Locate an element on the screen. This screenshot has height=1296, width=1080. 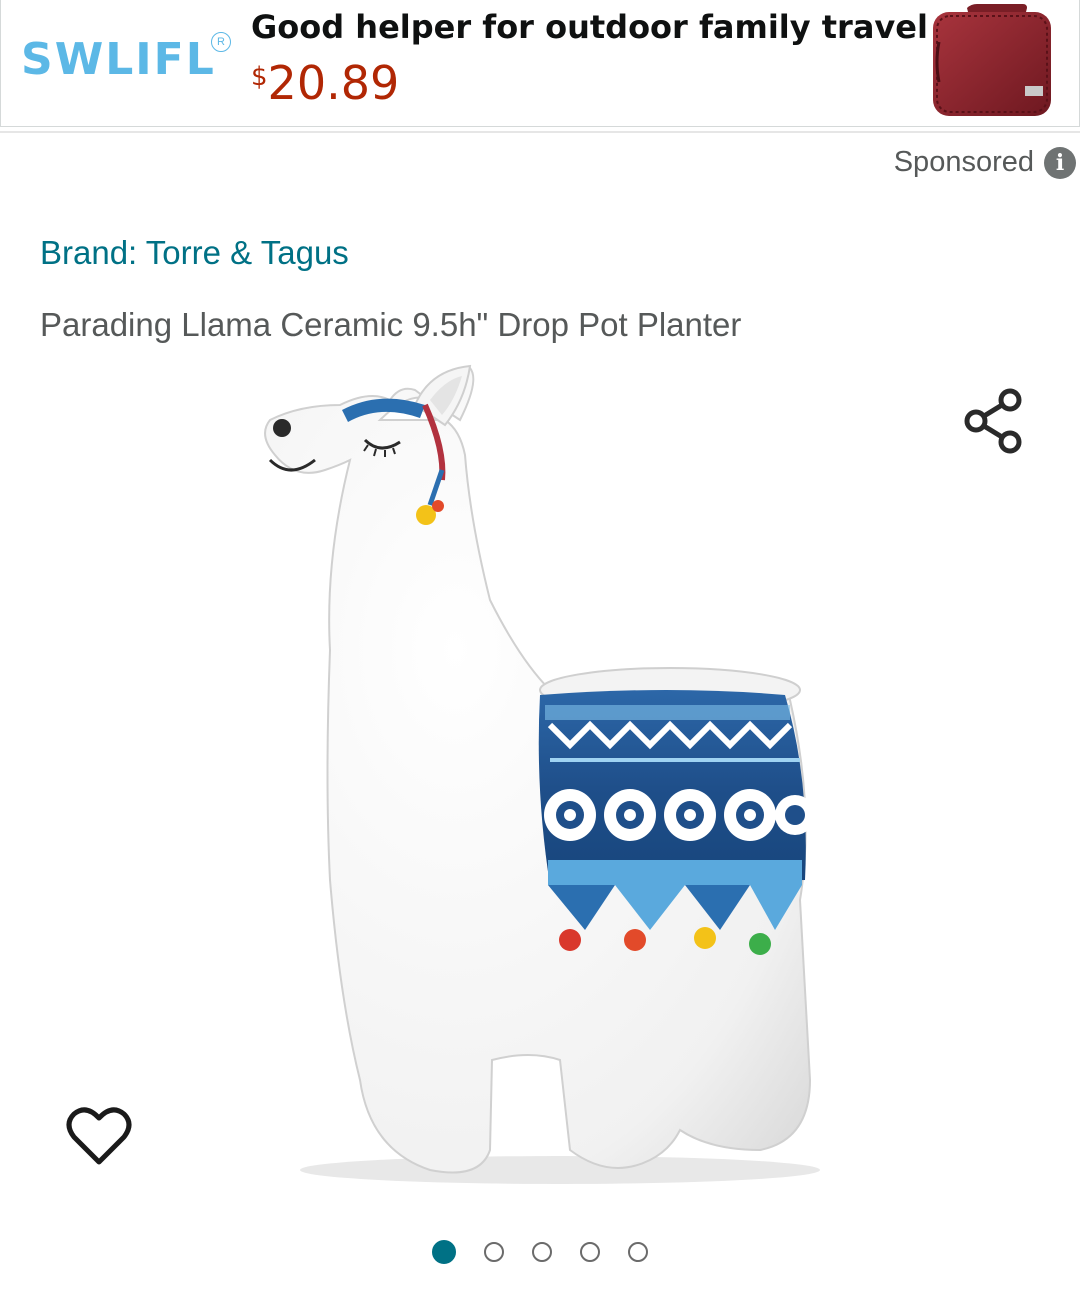
ad-divider is located at coordinates (540, 132).